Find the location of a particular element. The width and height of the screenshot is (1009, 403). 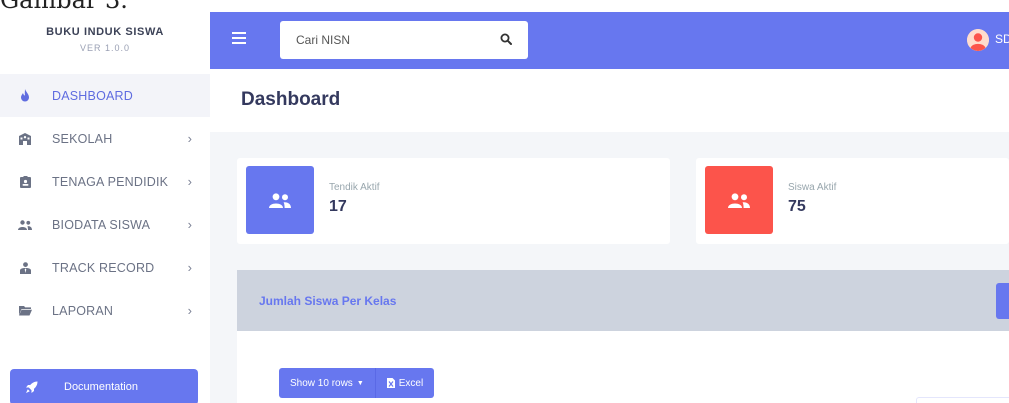

menu-toggle-icon is located at coordinates (239, 39).